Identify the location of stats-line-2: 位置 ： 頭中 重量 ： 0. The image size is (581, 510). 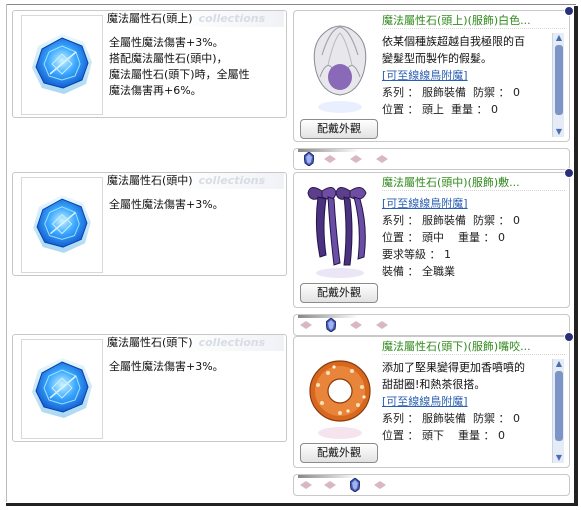
(464, 237).